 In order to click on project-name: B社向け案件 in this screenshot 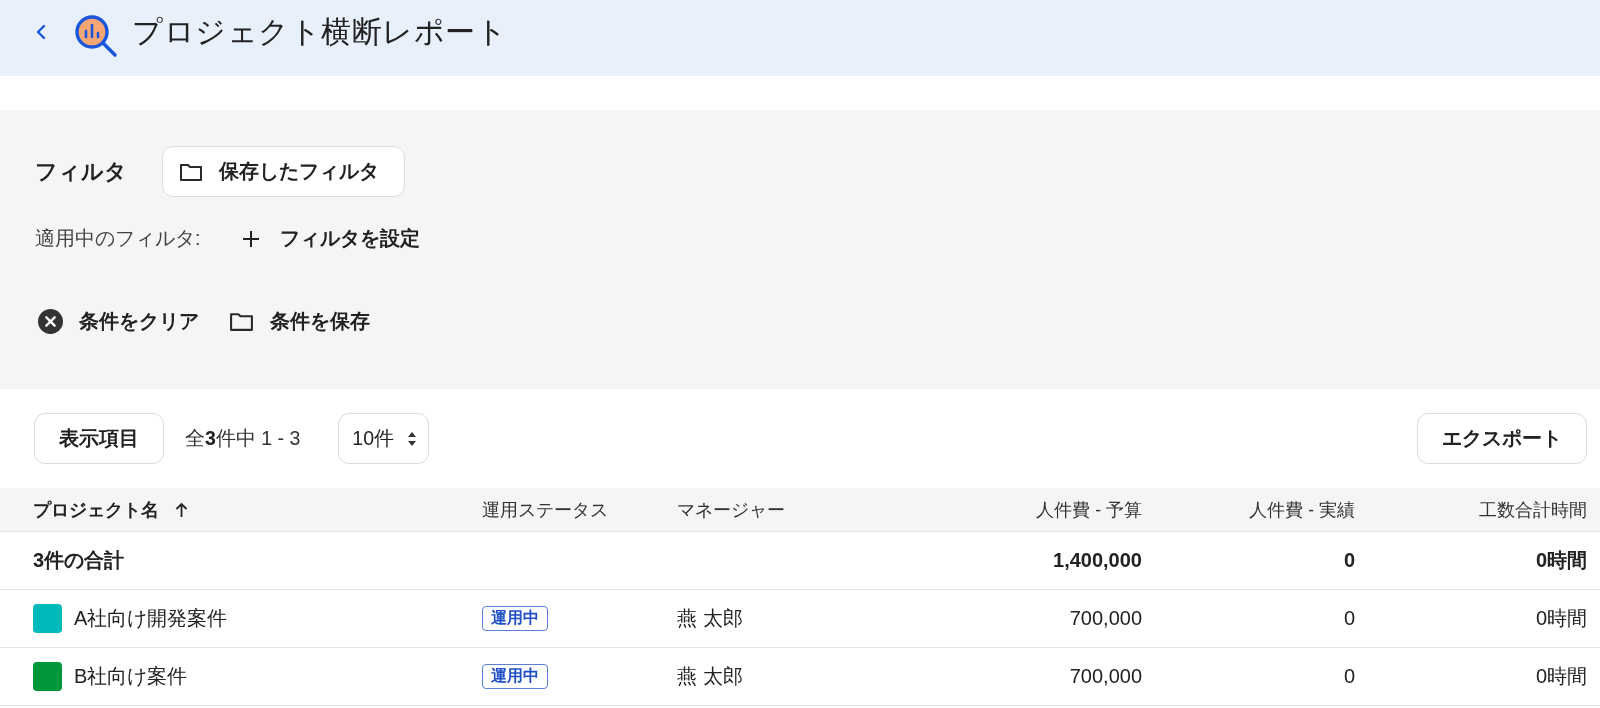, I will do `click(131, 676)`.